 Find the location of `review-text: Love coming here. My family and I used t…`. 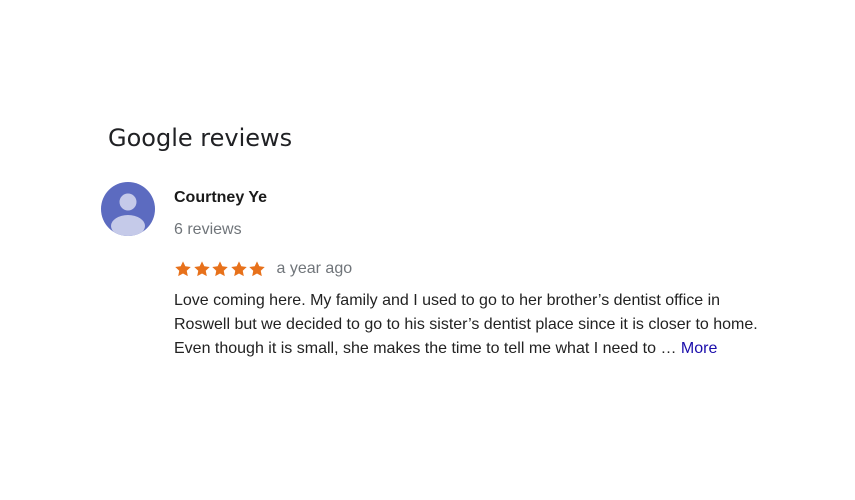

review-text: Love coming here. My family and I used t… is located at coordinates (474, 325).